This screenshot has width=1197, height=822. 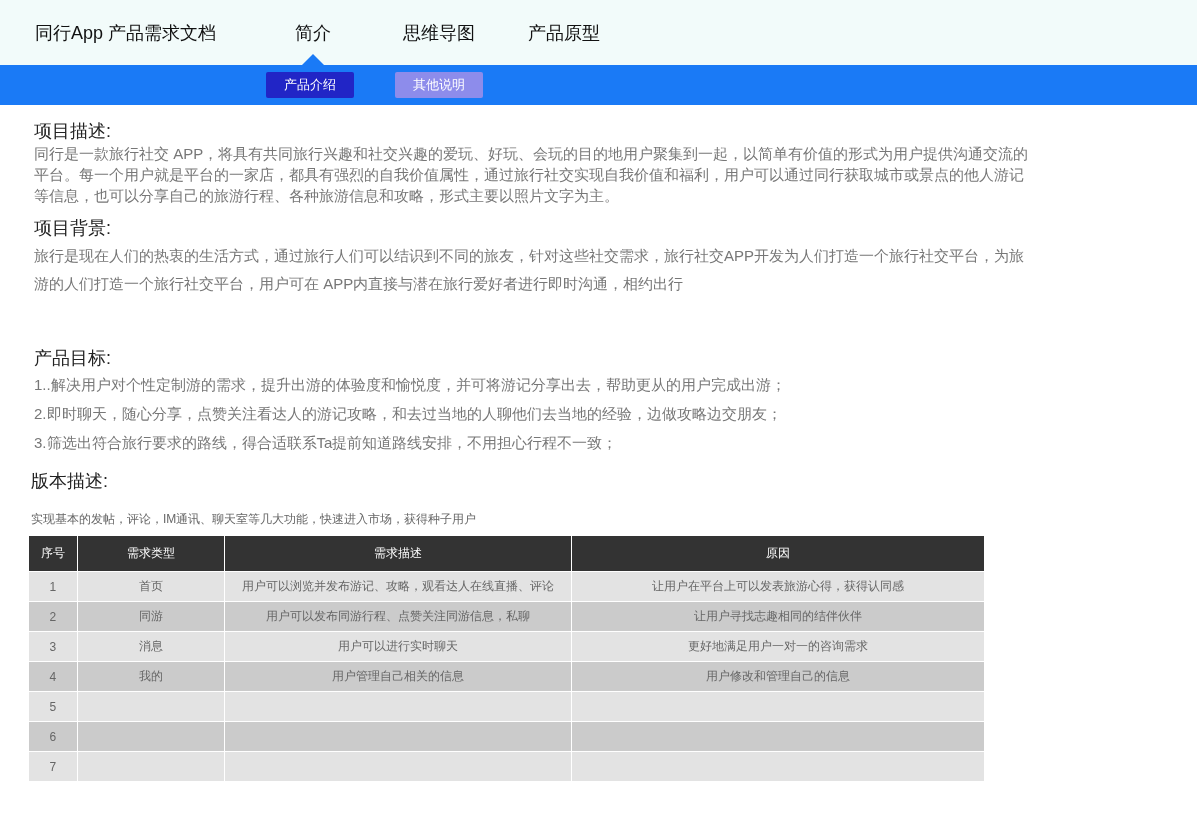 What do you see at coordinates (408, 414) in the screenshot?
I see `section-paragraph: 2.即时聊天，随心分享，点赞关注看达人的游记攻略，和去过当地的人聊他们去当地的经验，边做攻略边交朋友；` at bounding box center [408, 414].